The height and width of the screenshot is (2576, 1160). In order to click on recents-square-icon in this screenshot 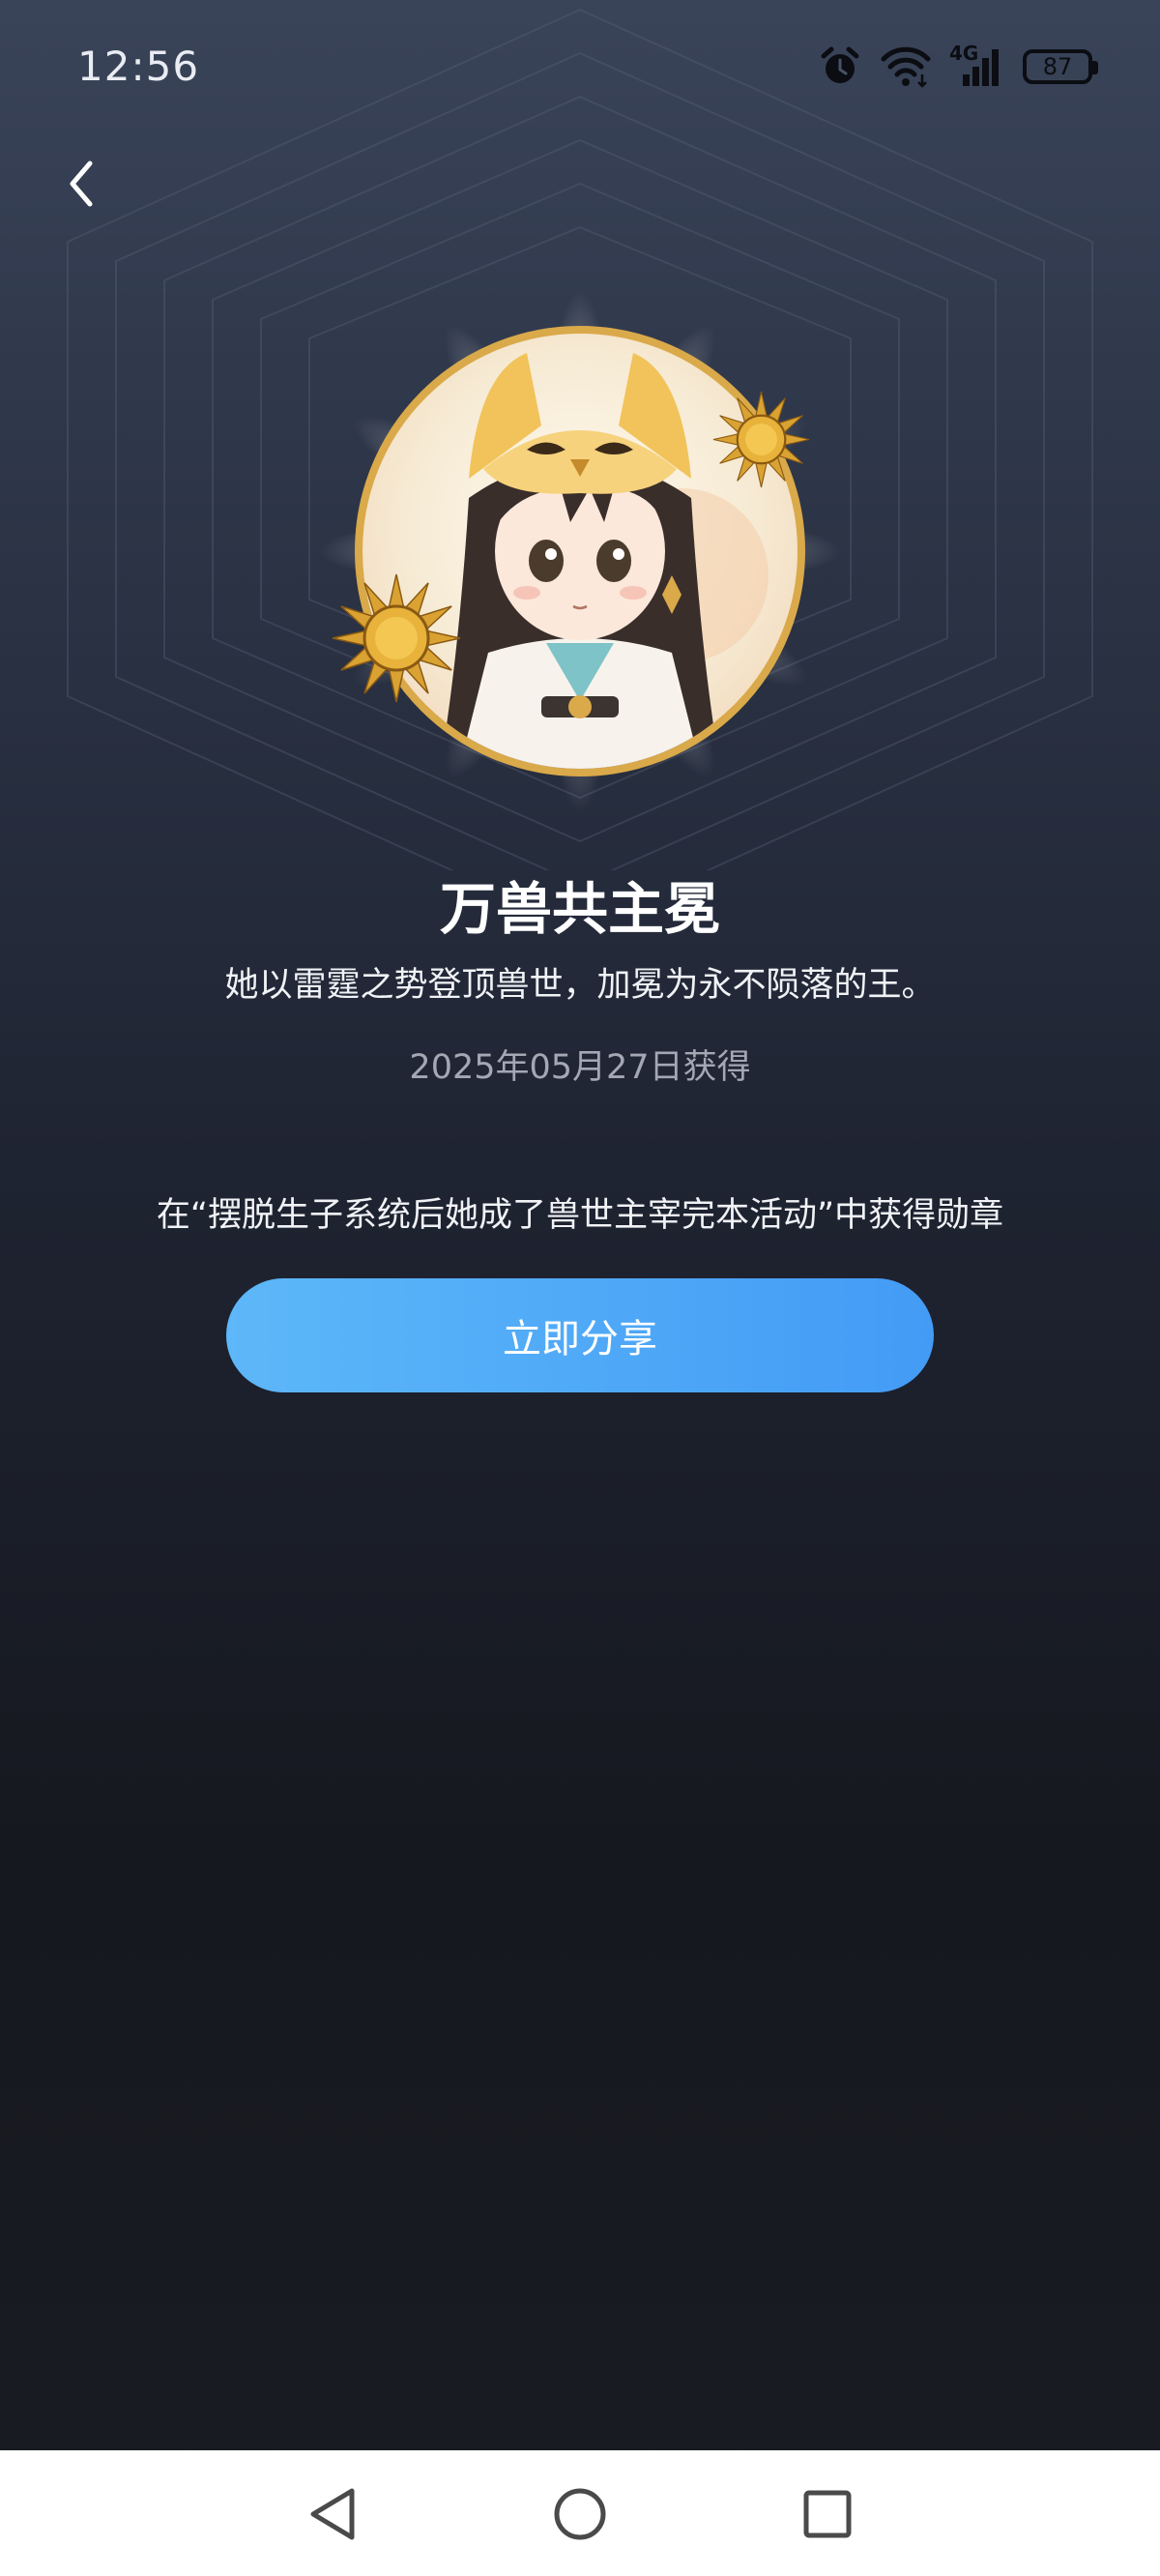, I will do `click(827, 2514)`.